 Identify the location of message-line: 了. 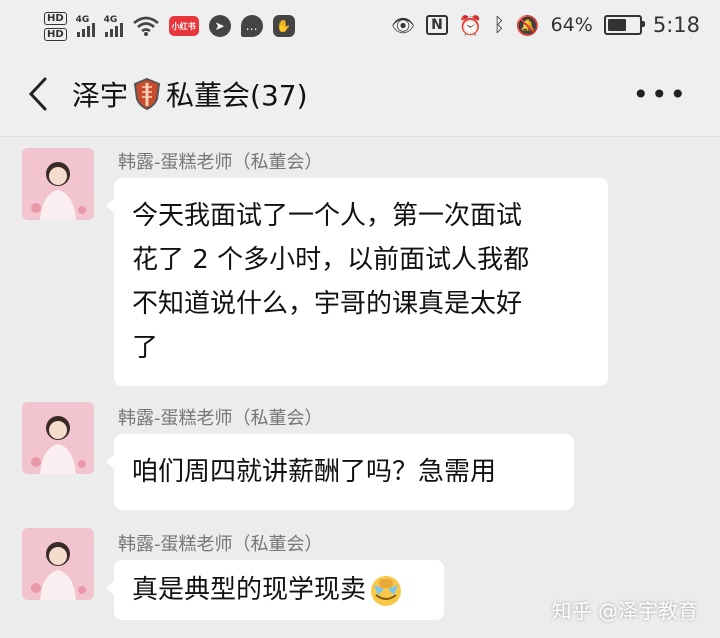
(145, 348).